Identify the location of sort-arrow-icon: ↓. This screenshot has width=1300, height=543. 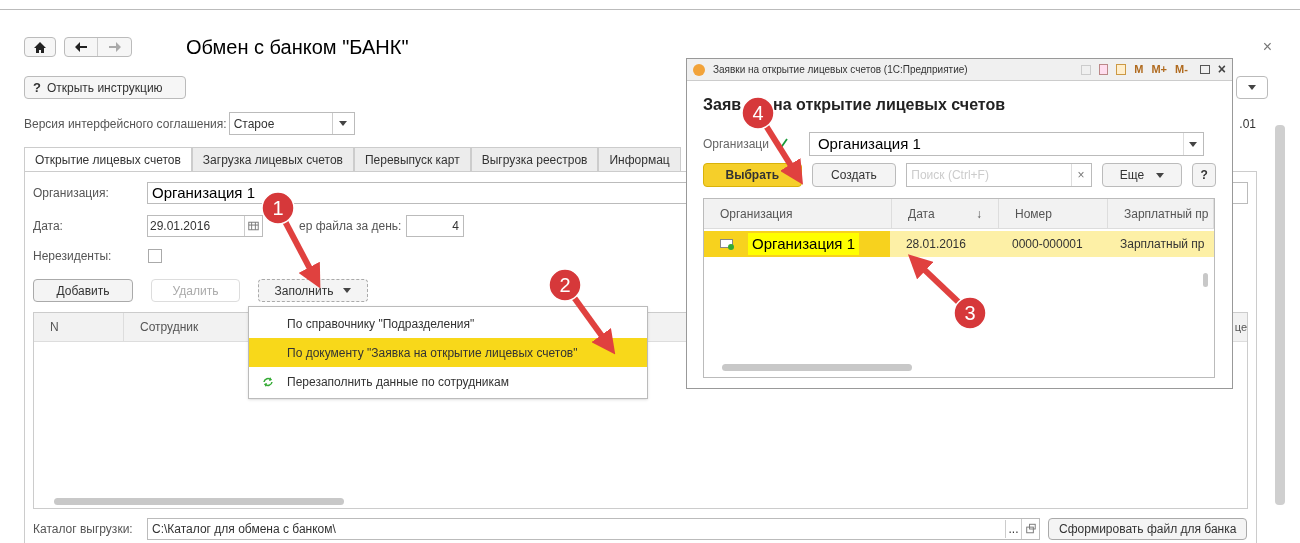
(979, 213).